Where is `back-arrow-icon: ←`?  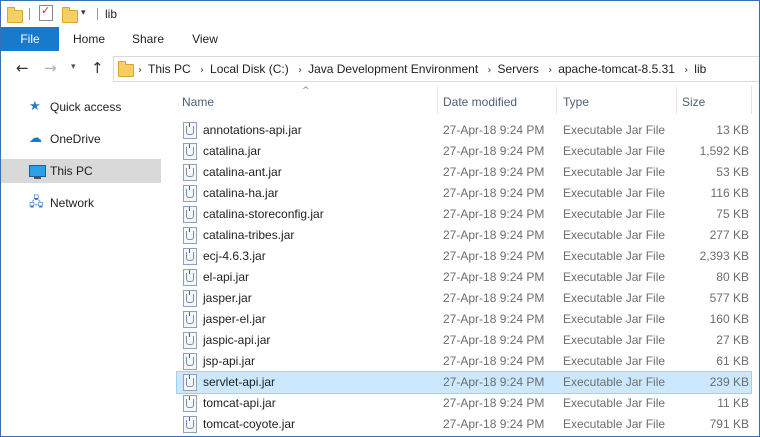
back-arrow-icon: ← is located at coordinates (22, 68).